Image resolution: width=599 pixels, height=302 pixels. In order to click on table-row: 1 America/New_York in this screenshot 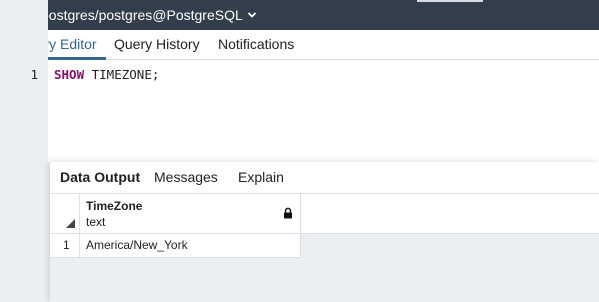, I will do `click(175, 246)`.